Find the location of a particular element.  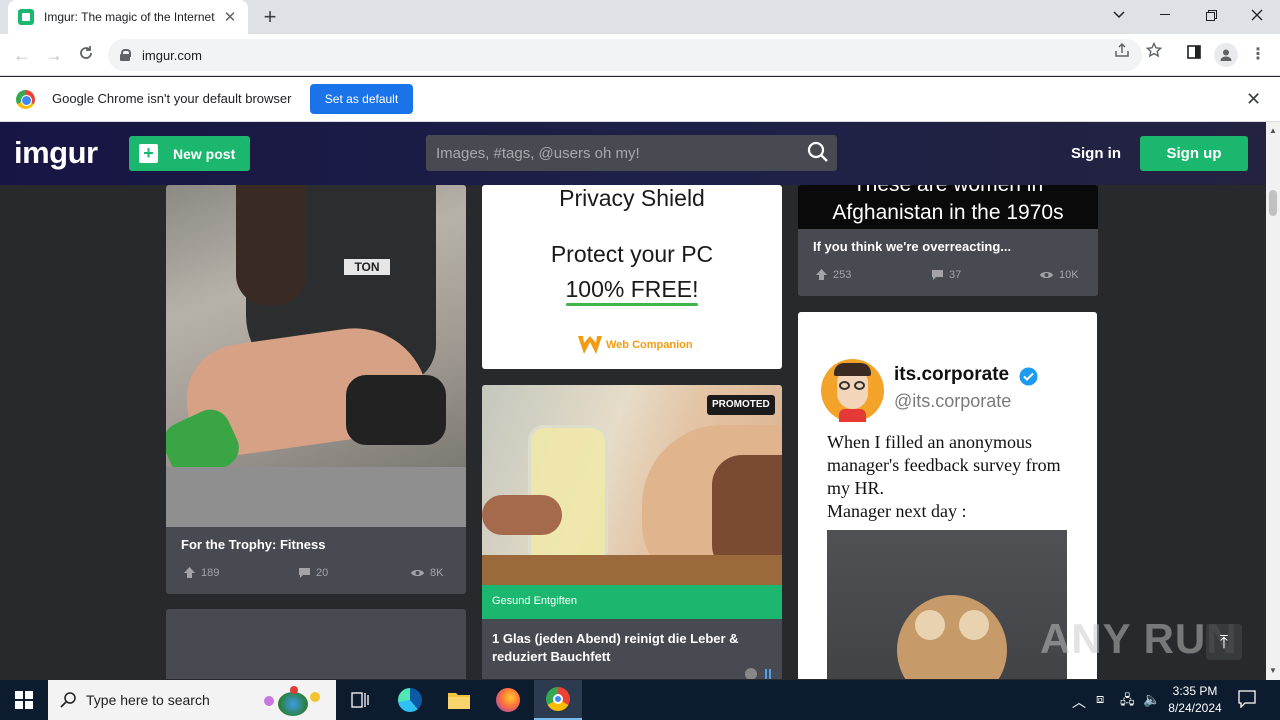

notification-center-icon is located at coordinates (1247, 700).